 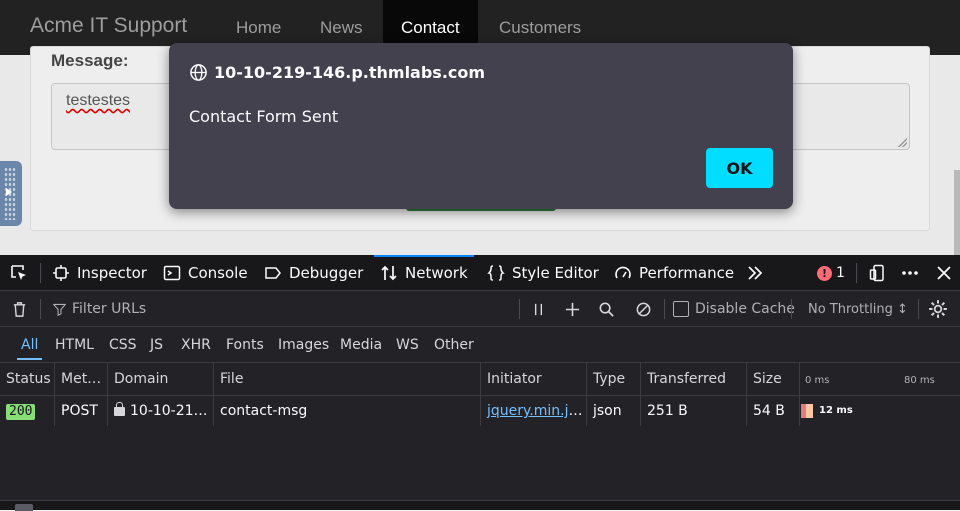 I want to click on type-filter-xhr: XHR, so click(x=196, y=345).